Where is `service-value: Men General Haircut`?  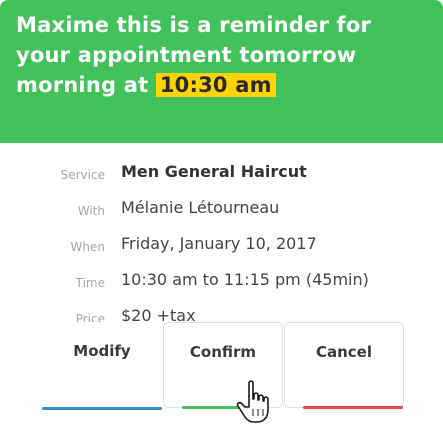 service-value: Men General Haircut is located at coordinates (214, 171).